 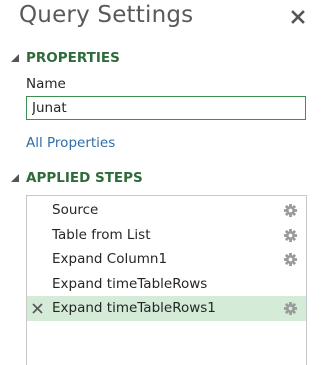 What do you see at coordinates (134, 308) in the screenshot?
I see `step-label: Expand timeTableRows1` at bounding box center [134, 308].